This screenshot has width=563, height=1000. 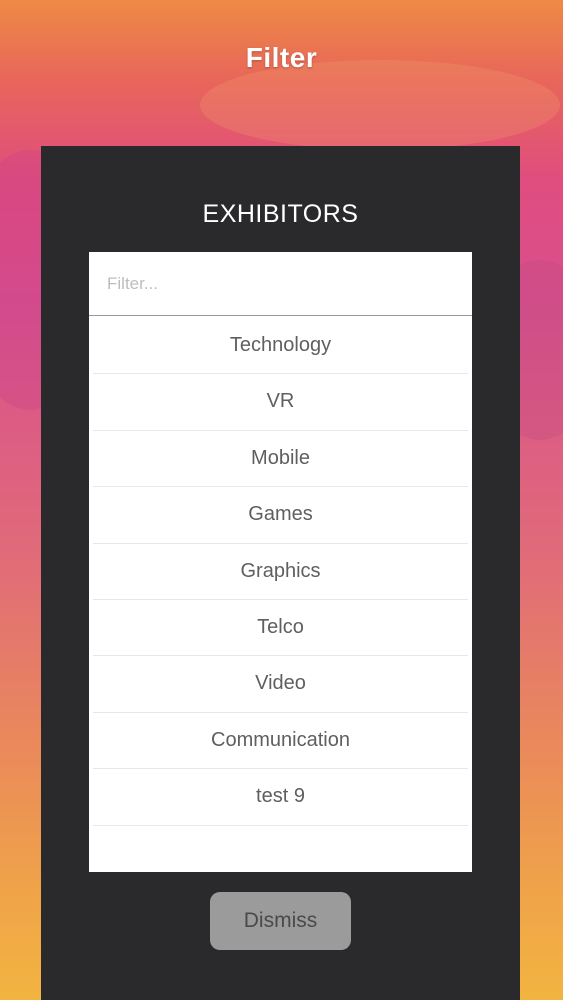 I want to click on list-item: Games, so click(x=280, y=515).